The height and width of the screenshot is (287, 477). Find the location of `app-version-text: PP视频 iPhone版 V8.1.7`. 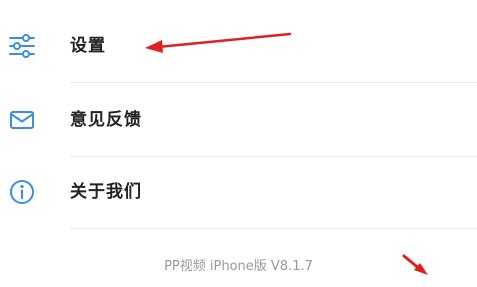

app-version-text: PP视频 iPhone版 V8.1.7 is located at coordinates (238, 266).